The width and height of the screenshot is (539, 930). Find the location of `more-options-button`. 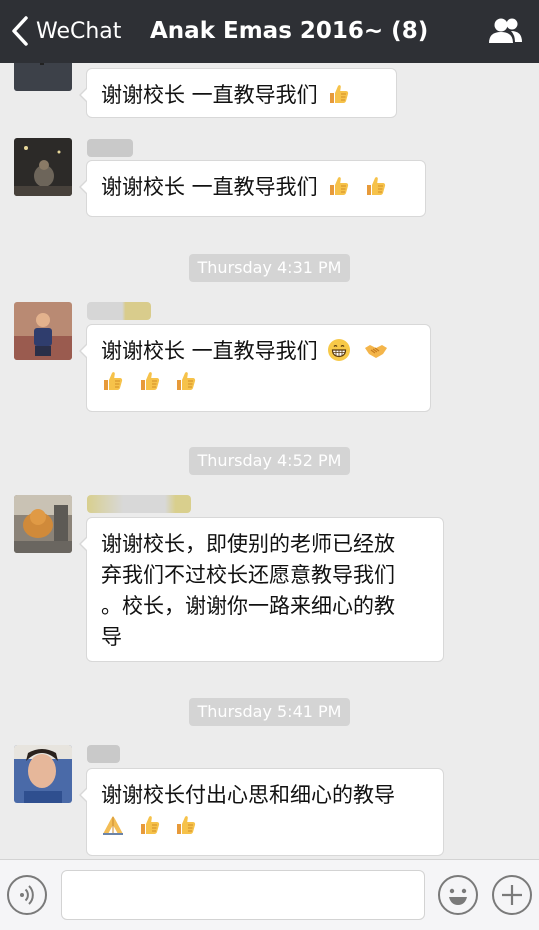

more-options-button is located at coordinates (512, 895).